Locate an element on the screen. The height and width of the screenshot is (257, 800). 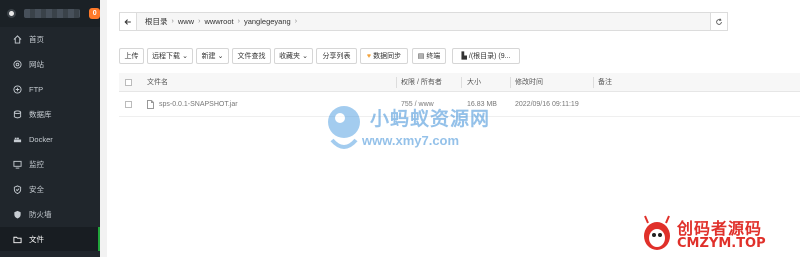
sidebar-item-database: 数据库 is located at coordinates (50, 114).